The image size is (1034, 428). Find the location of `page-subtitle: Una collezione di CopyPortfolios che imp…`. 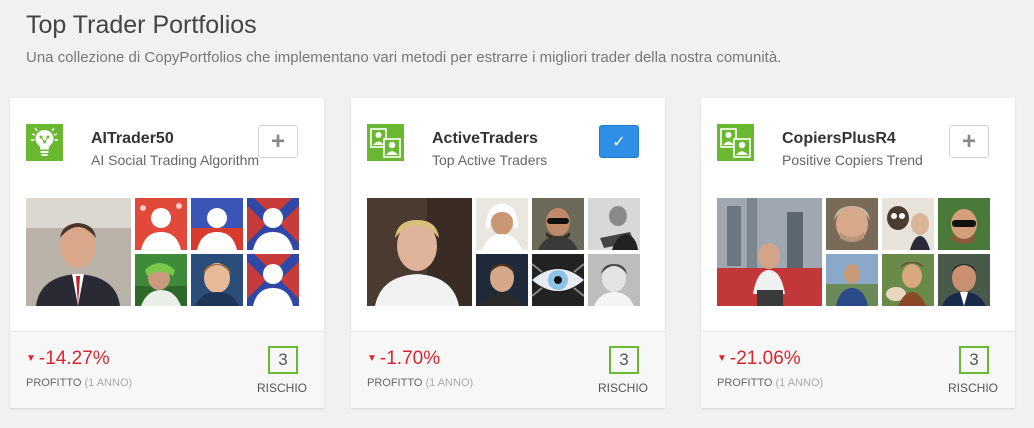

page-subtitle: Una collezione di CopyPortfolios che imp… is located at coordinates (404, 57).